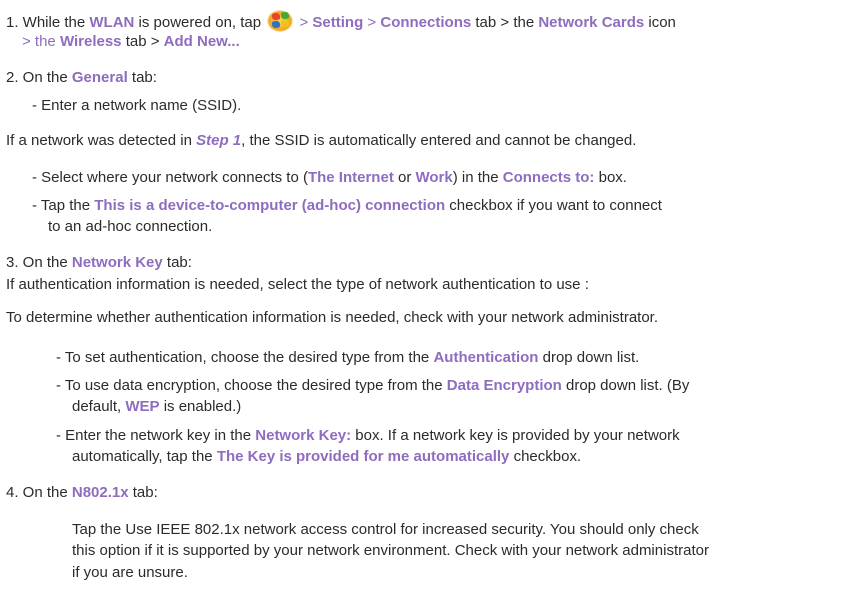 The height and width of the screenshot is (614, 853). What do you see at coordinates (505, 22) in the screenshot?
I see `text: tab > the` at bounding box center [505, 22].